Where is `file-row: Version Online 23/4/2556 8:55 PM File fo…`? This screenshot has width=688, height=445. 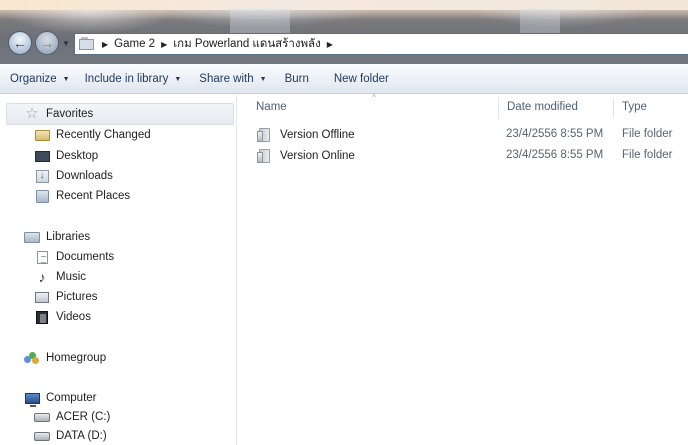
file-row: Version Online 23/4/2556 8:55 PM File fo… is located at coordinates (470, 156).